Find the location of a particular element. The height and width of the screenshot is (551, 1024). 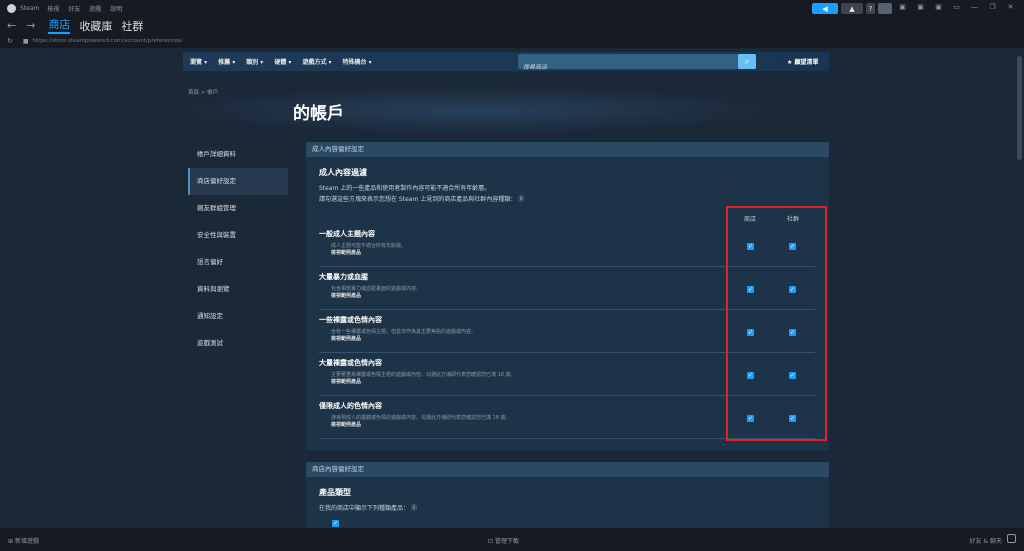

breadcrumb: 首頁 > 帳戶 is located at coordinates (203, 92).